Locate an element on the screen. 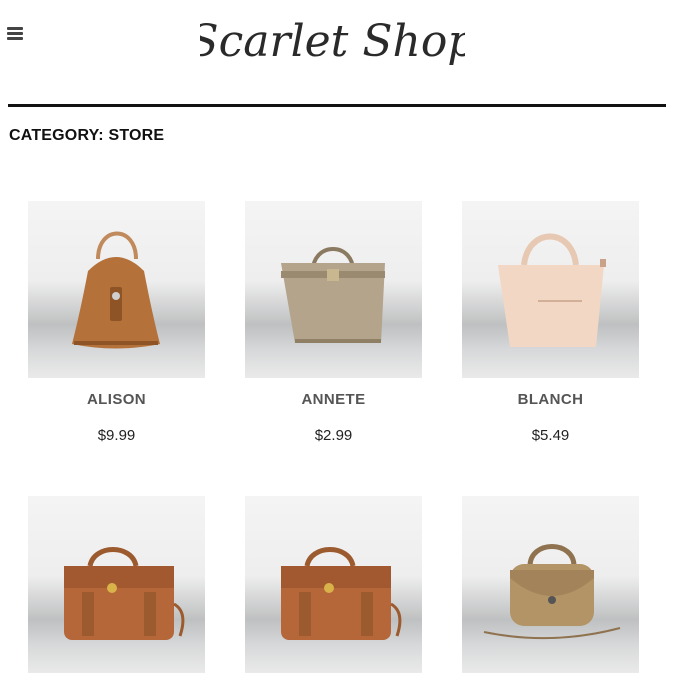 This screenshot has width=680, height=673. product-price: $5.49 is located at coordinates (550, 435).